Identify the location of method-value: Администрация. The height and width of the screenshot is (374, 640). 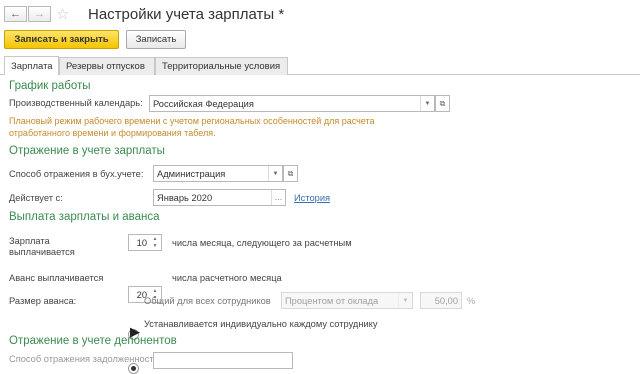
(191, 173).